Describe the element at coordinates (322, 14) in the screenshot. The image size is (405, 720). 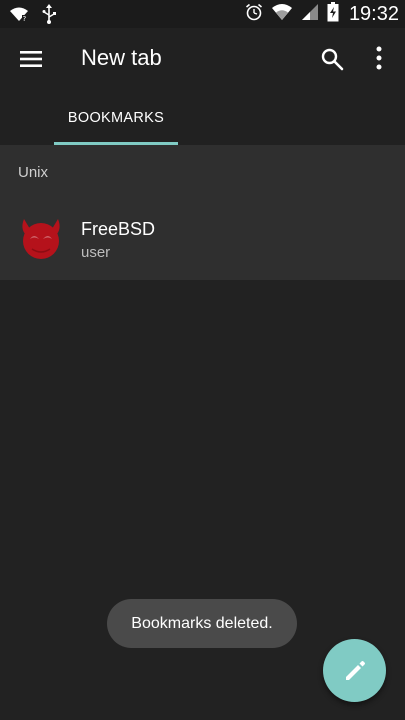
I see `status-right-icons: 19:32` at that location.